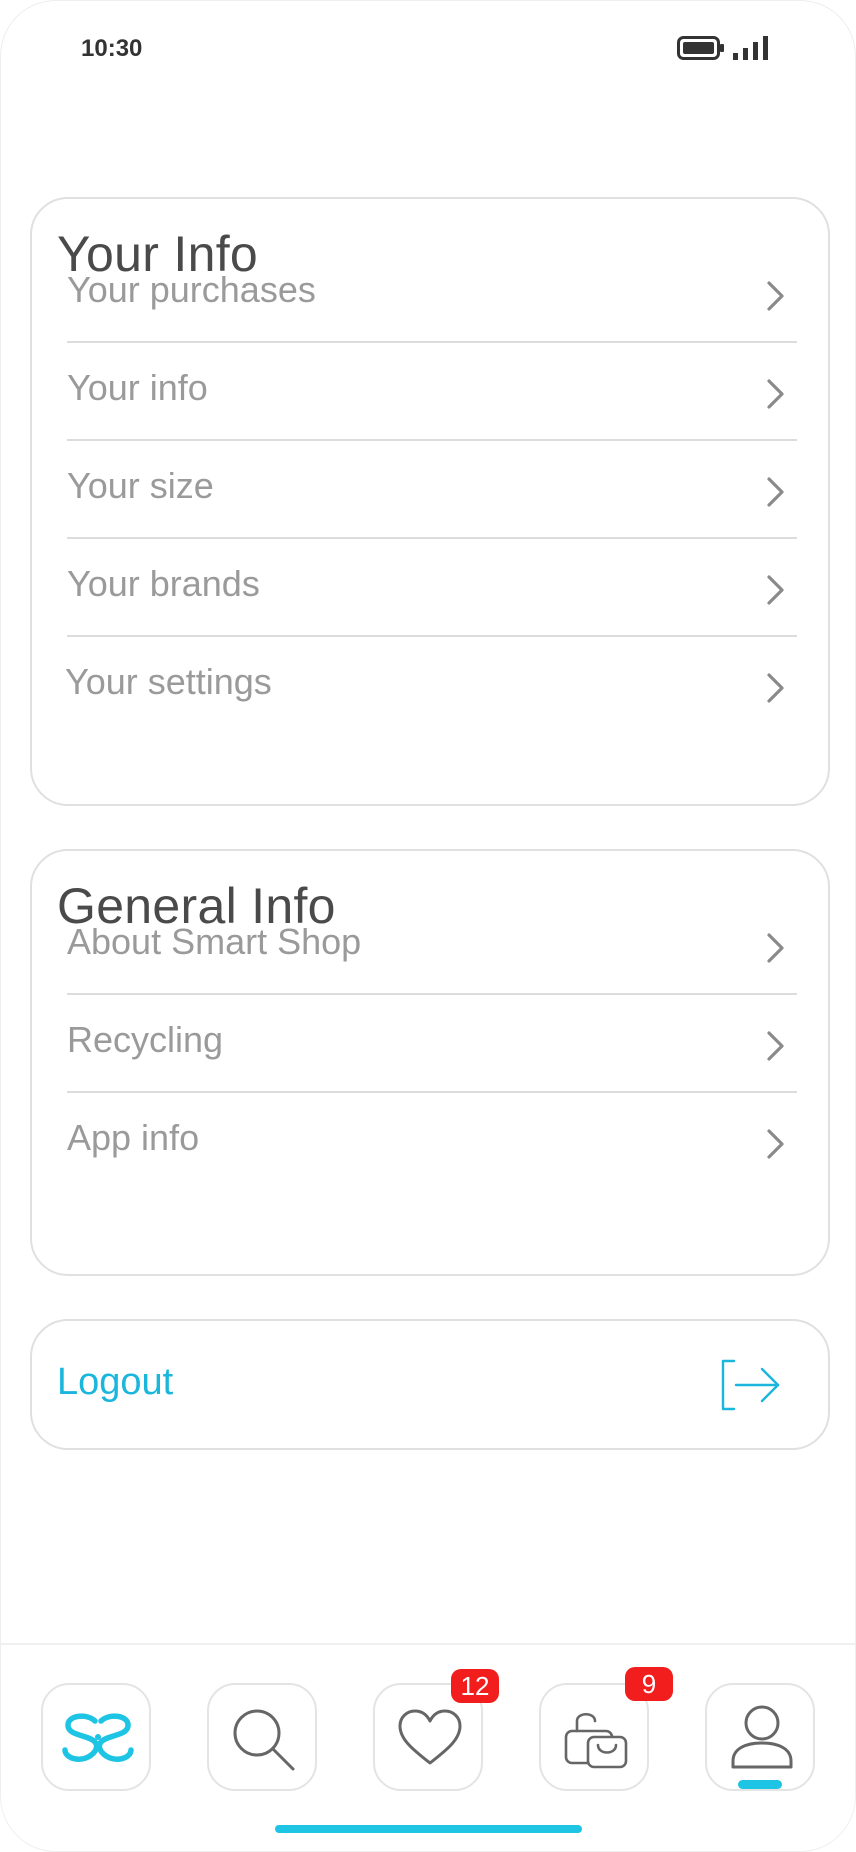 The width and height of the screenshot is (856, 1852). What do you see at coordinates (432, 392) in the screenshot?
I see `menu-item-your-info: Your info` at bounding box center [432, 392].